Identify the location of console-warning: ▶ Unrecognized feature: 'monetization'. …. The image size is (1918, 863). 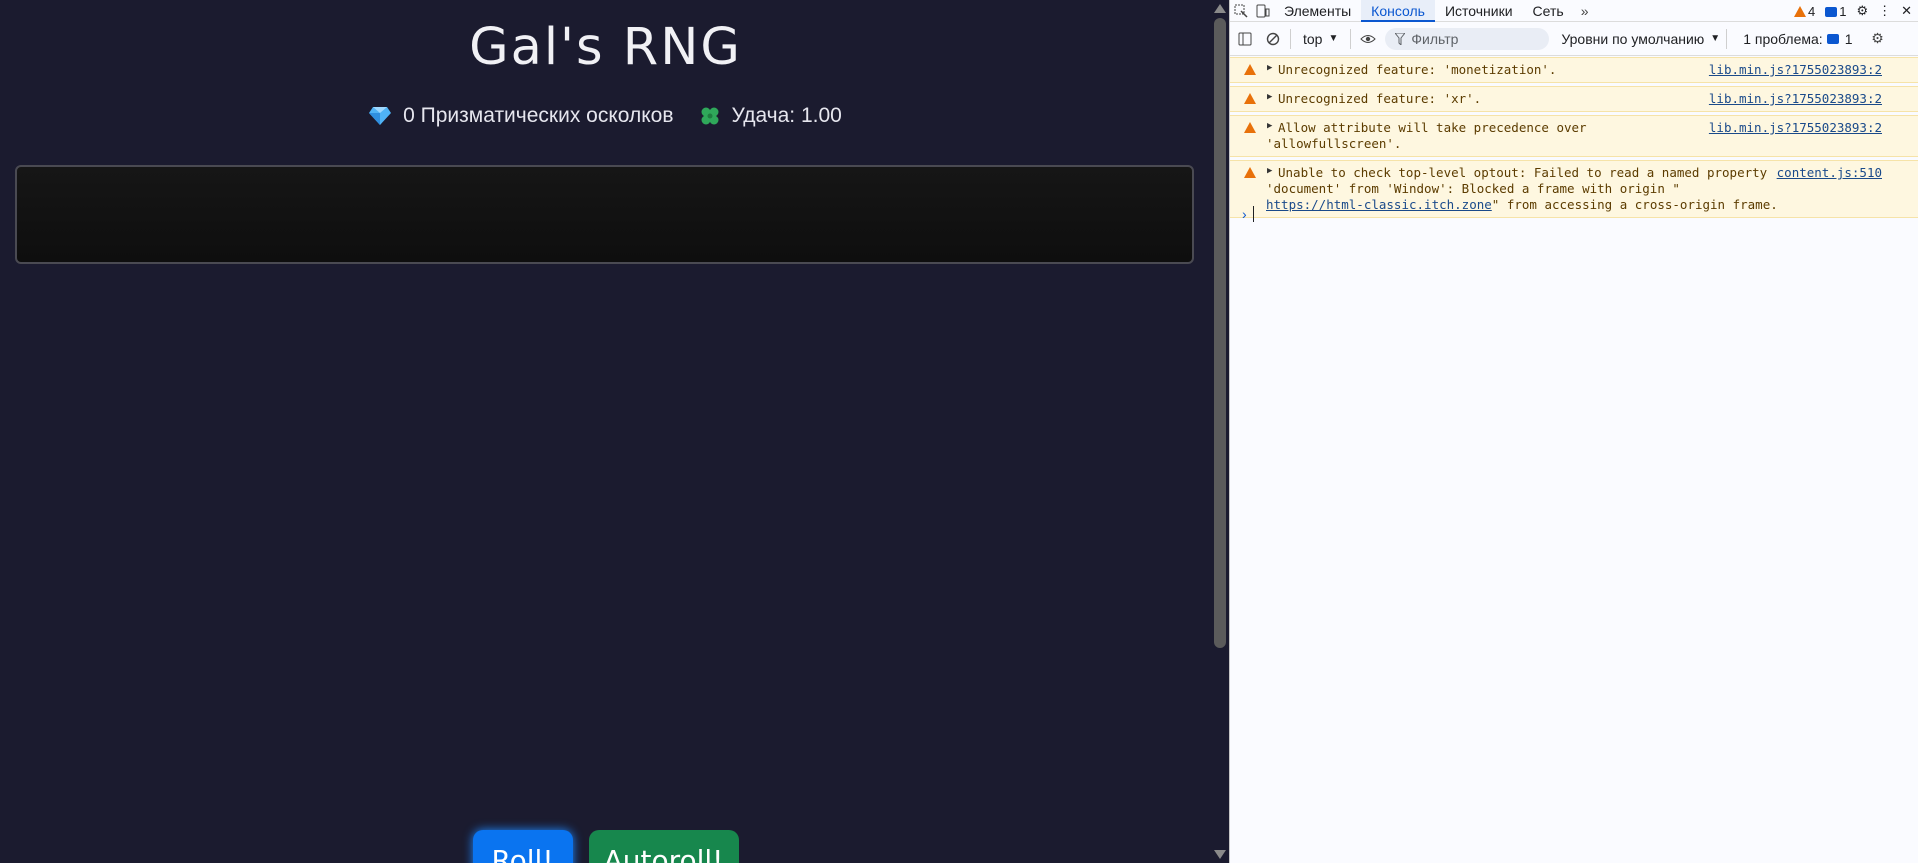
(1574, 70).